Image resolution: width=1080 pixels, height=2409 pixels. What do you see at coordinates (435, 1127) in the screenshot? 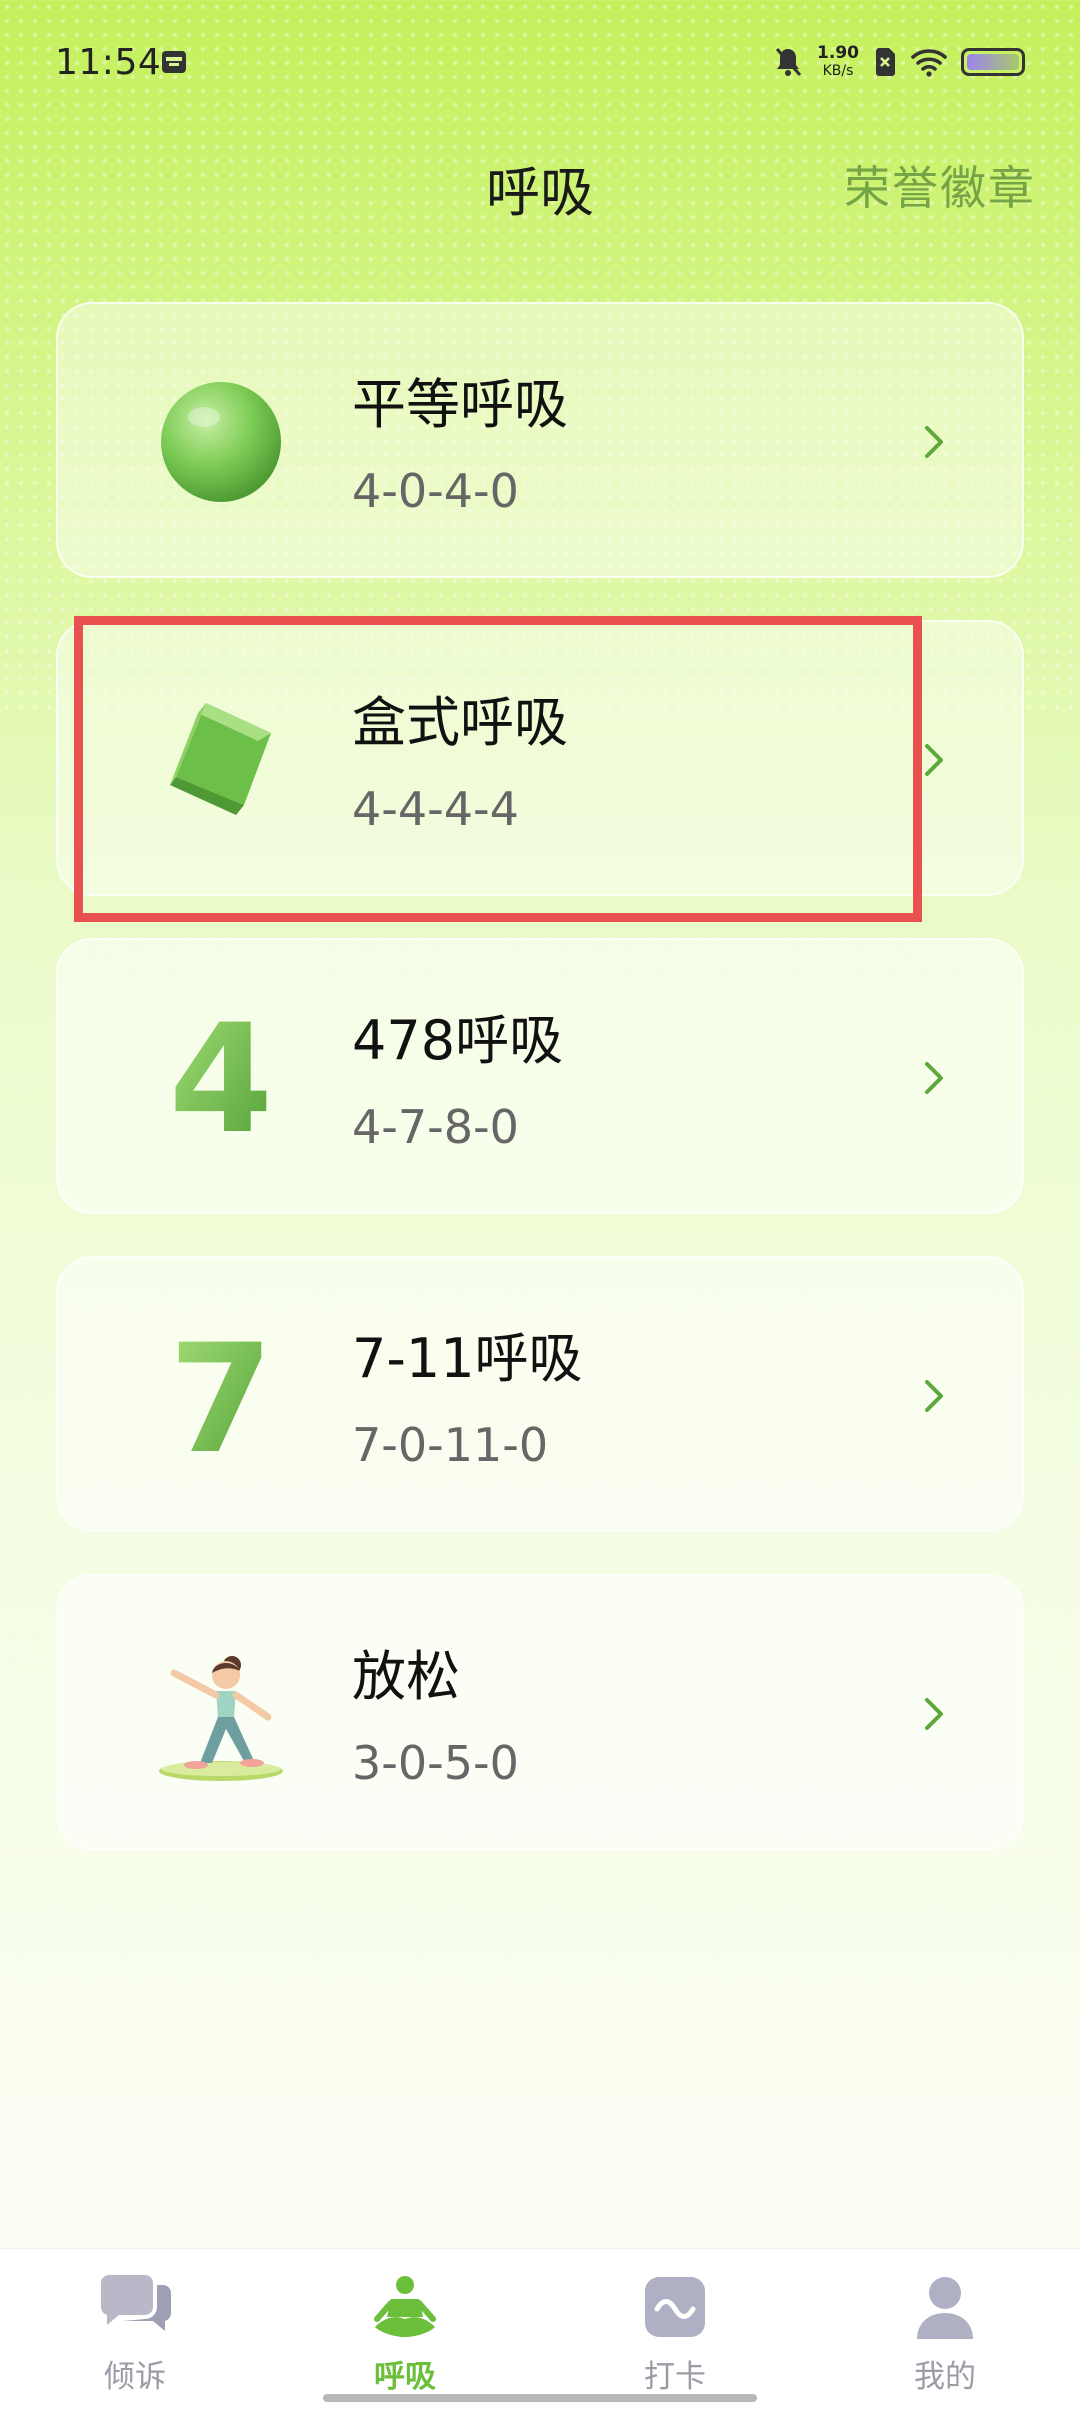
I see `card-pattern: 4-7-8-0` at bounding box center [435, 1127].